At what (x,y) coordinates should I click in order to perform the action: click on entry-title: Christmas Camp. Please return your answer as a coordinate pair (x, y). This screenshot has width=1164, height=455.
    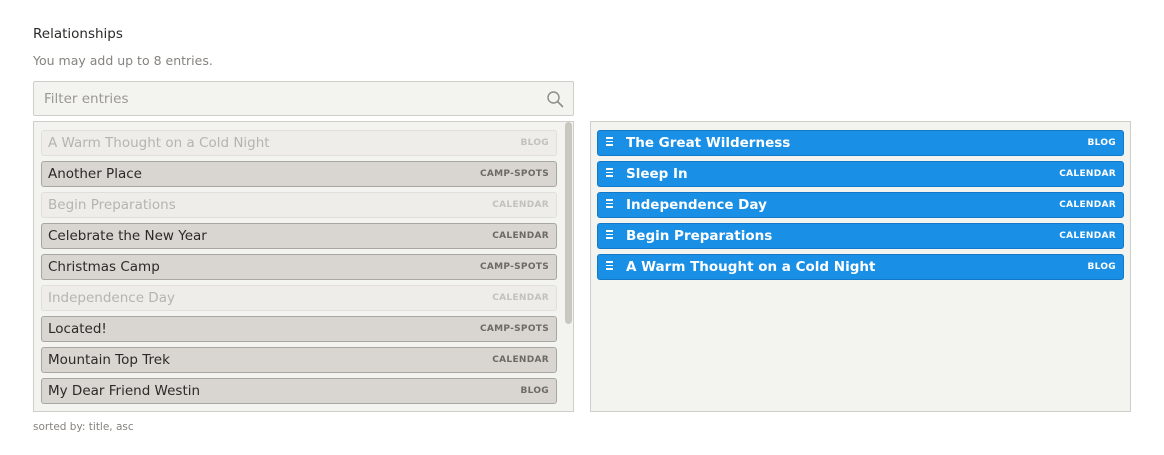
    Looking at the image, I should click on (104, 267).